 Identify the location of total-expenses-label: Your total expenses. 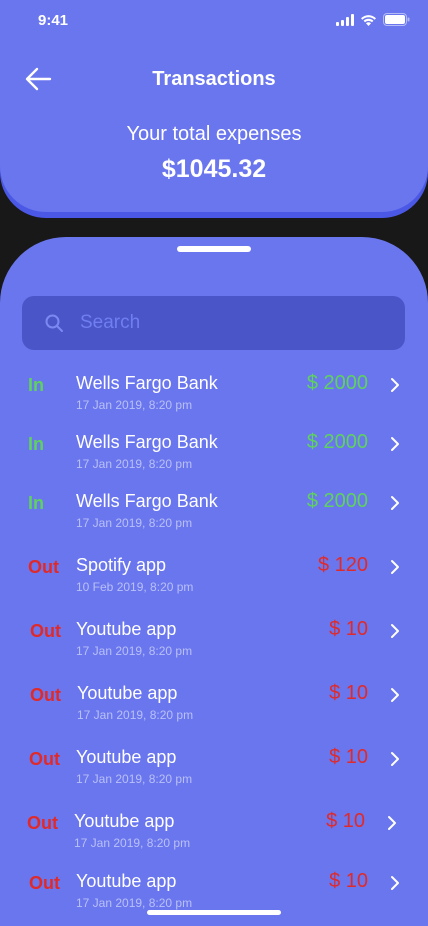
(214, 134).